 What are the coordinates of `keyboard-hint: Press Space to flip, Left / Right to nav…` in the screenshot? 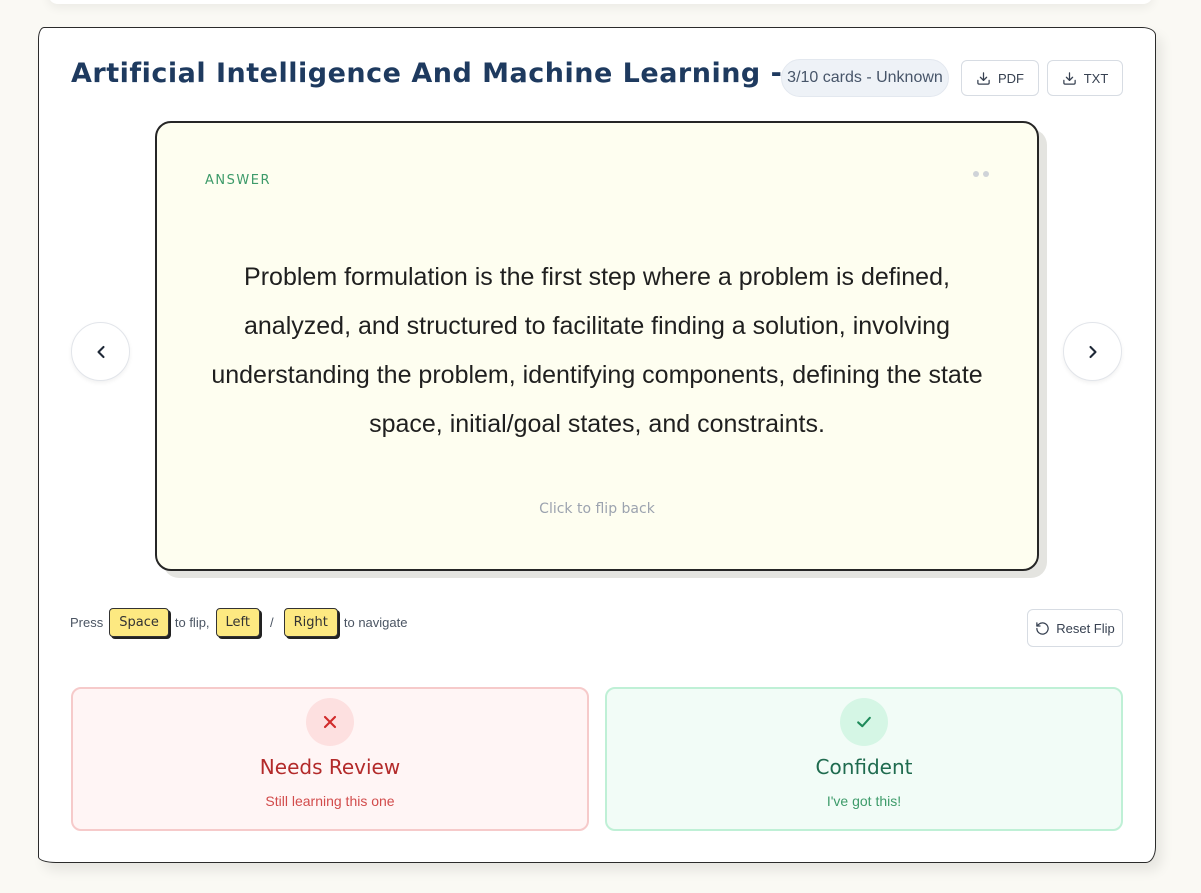 It's located at (238, 622).